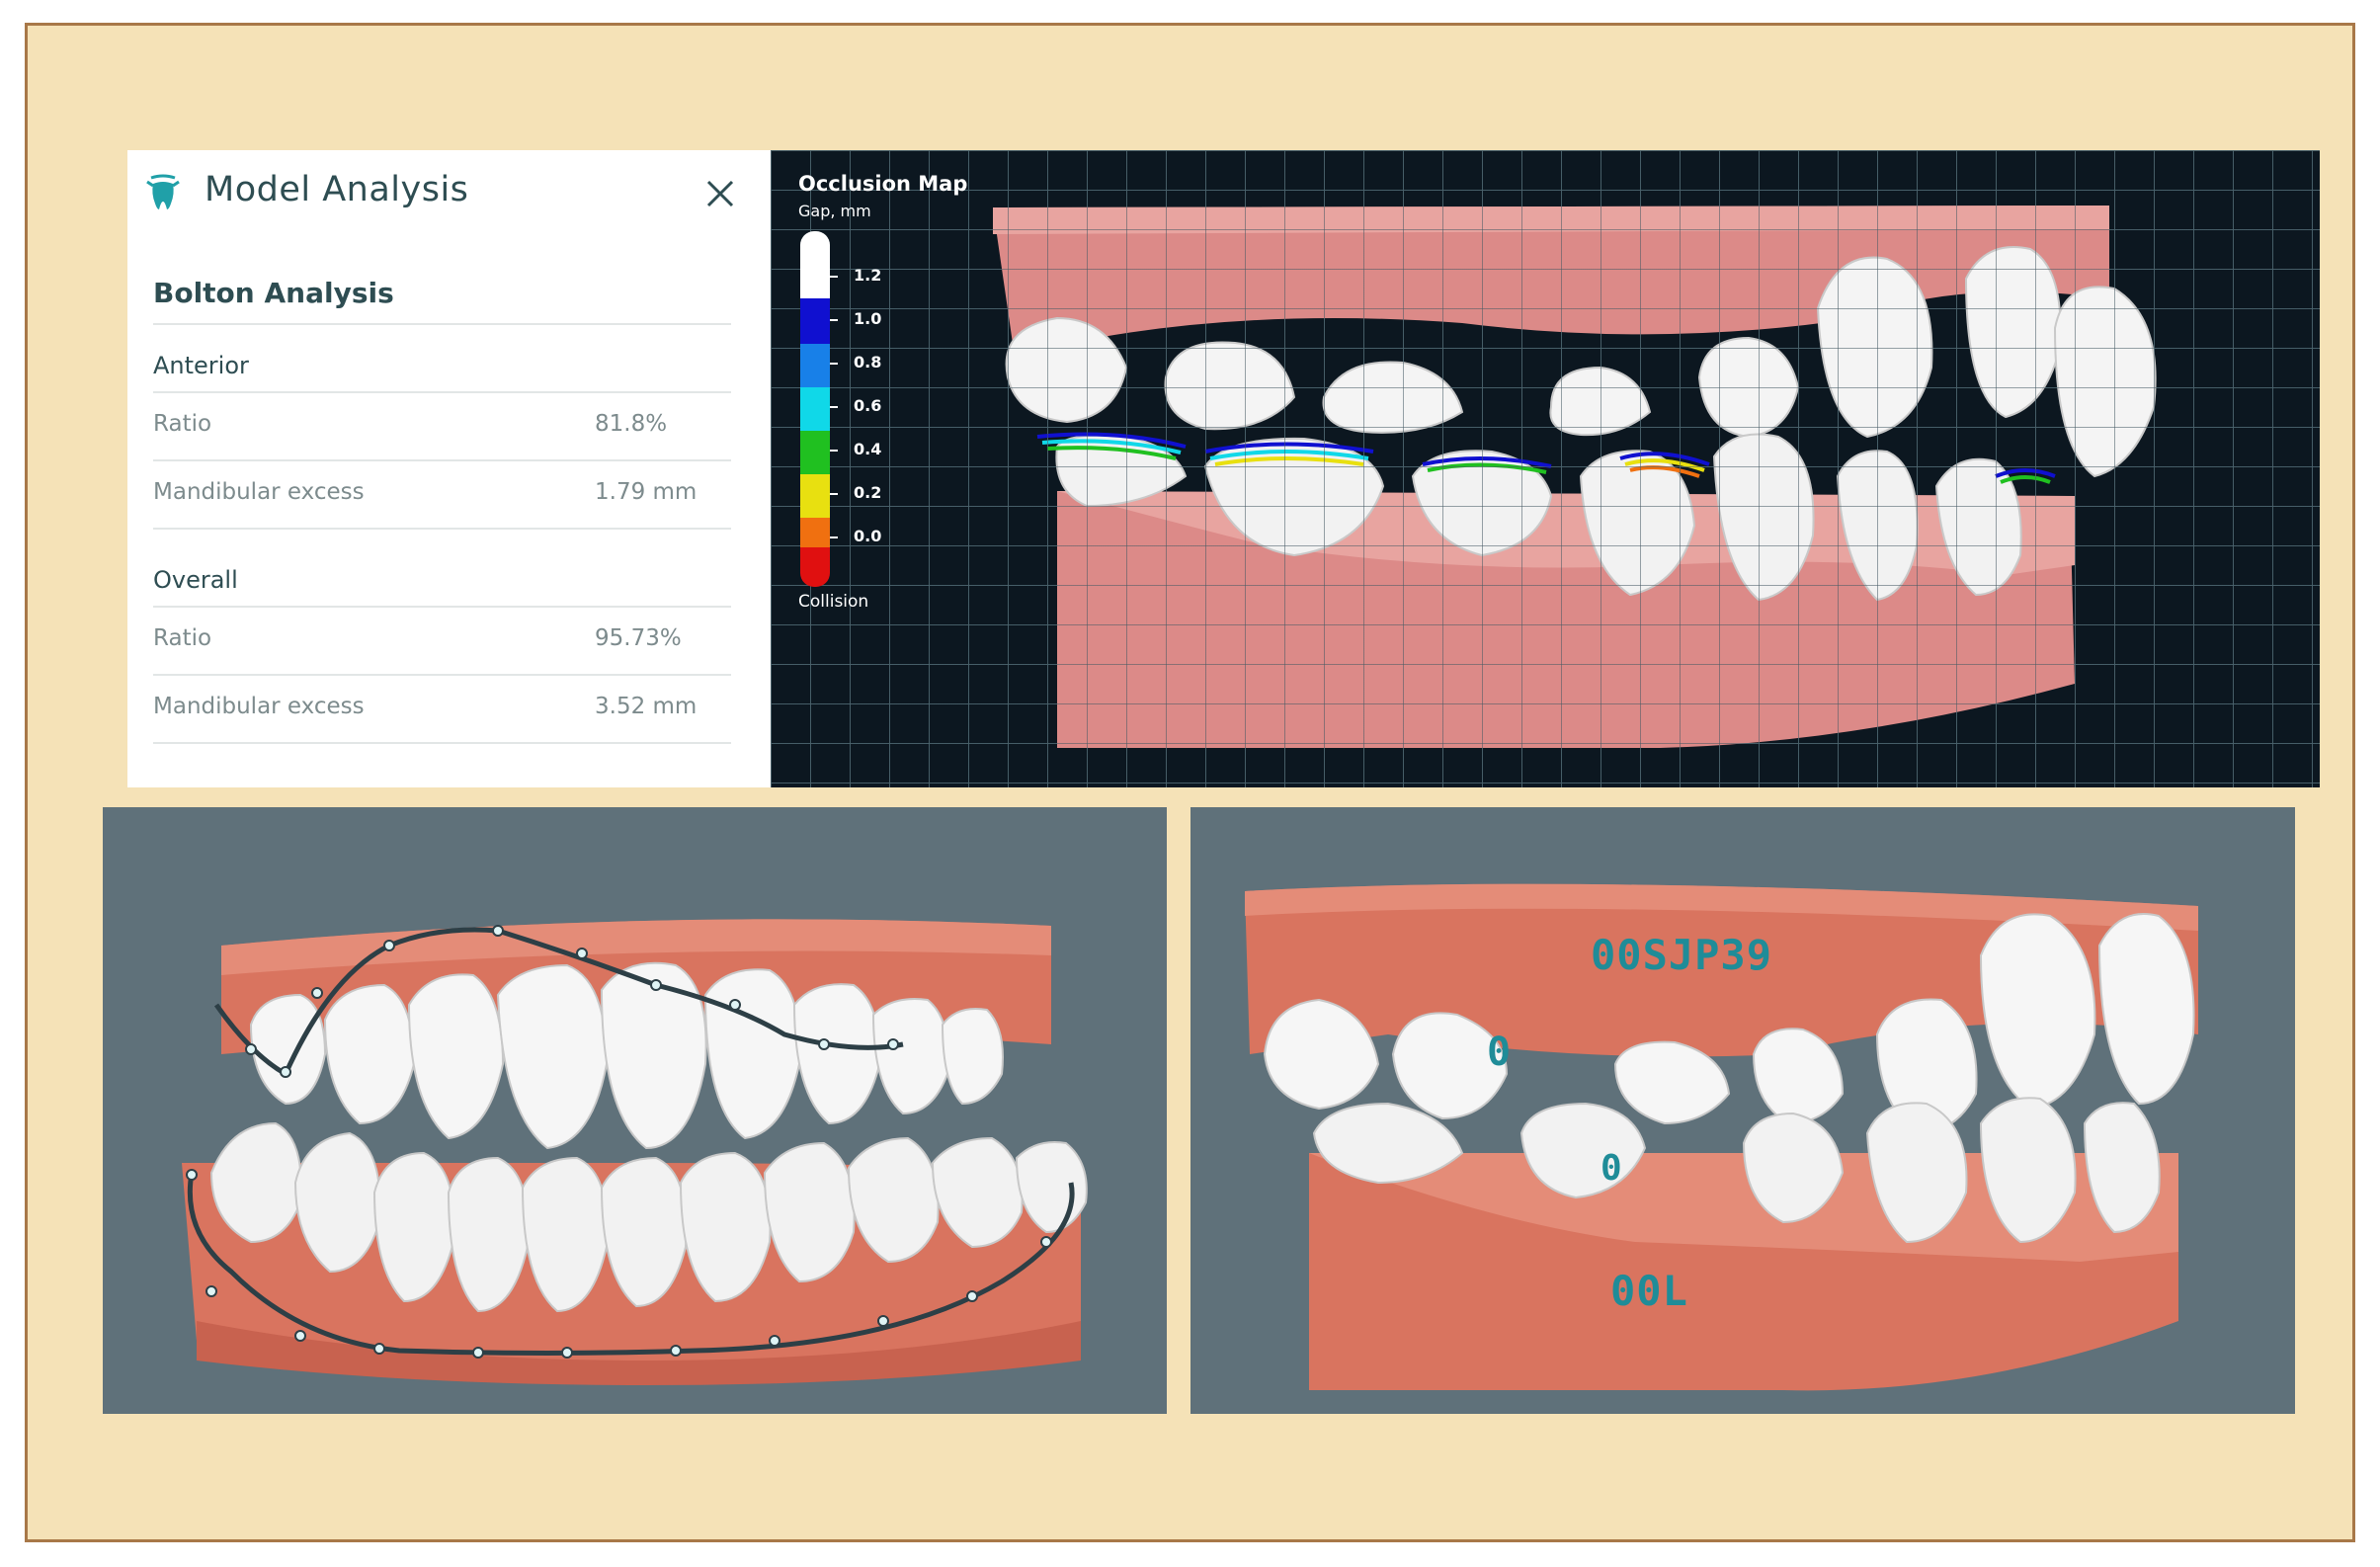 The width and height of the screenshot is (2380, 1567). Describe the element at coordinates (868, 362) in the screenshot. I see `legend-tick-label: 0.8` at that location.